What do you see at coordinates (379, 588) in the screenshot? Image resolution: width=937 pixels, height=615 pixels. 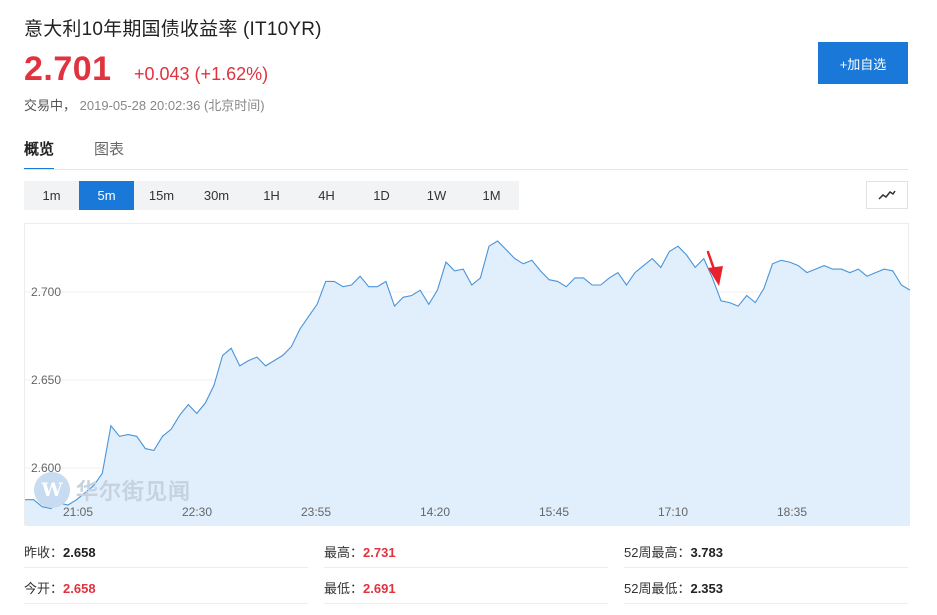 I see `stat-value: 2.691` at bounding box center [379, 588].